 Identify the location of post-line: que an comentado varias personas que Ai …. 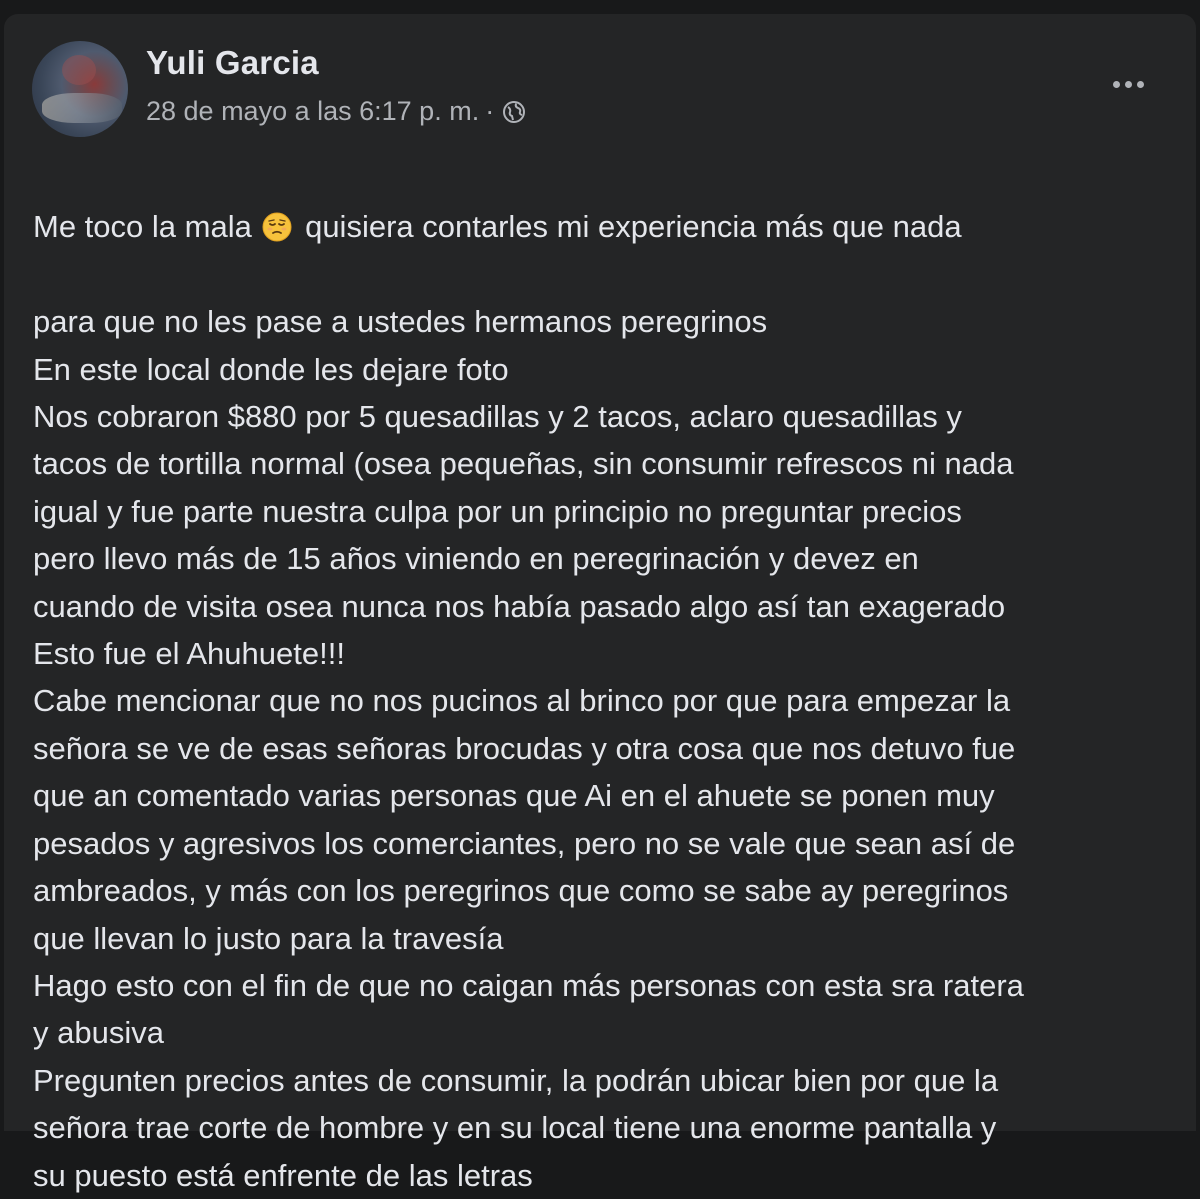
(514, 796).